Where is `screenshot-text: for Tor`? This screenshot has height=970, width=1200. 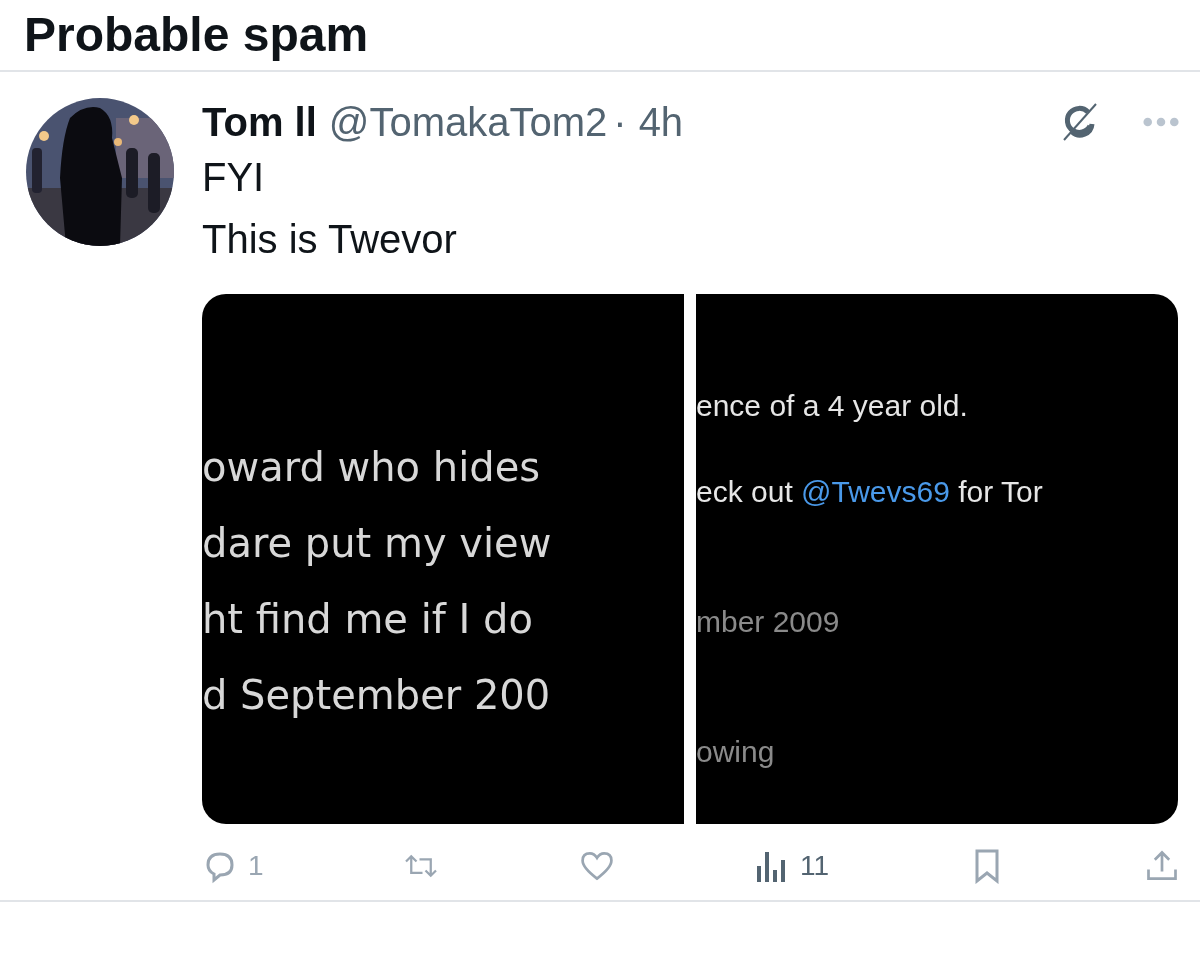 screenshot-text: for Tor is located at coordinates (1000, 491).